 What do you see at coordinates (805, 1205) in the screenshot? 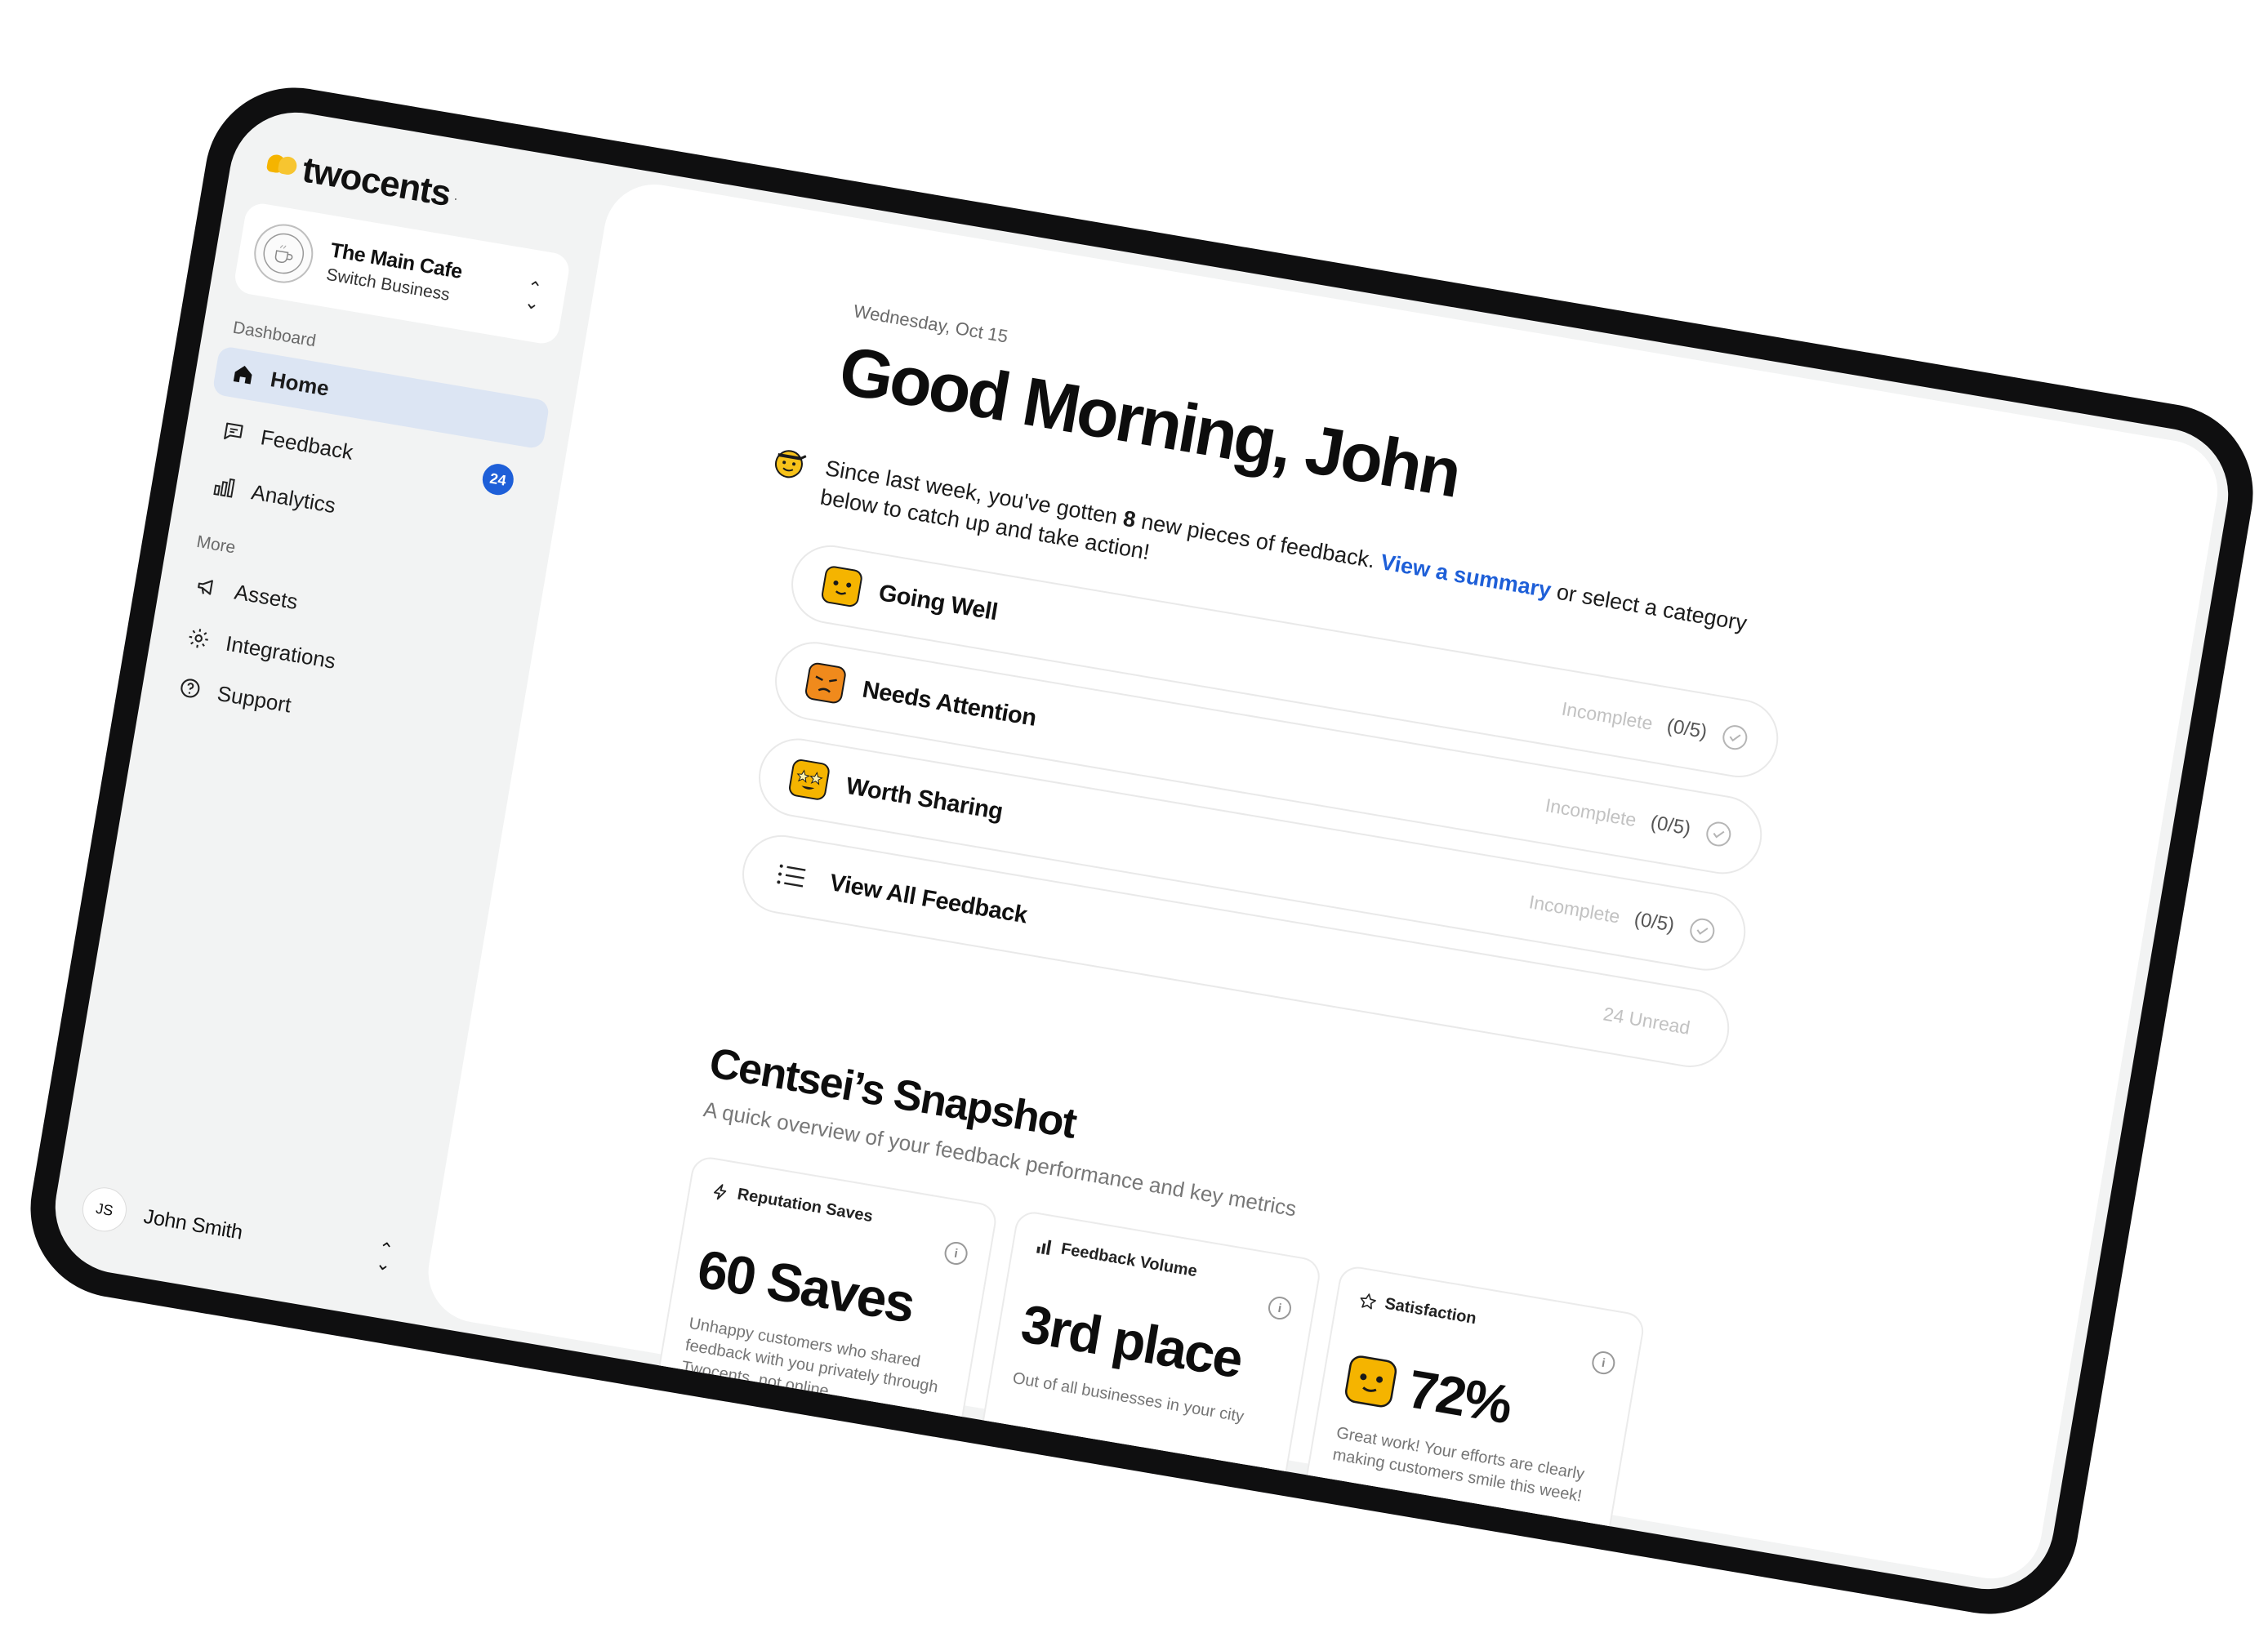
I see `card-title: Reputation Saves` at bounding box center [805, 1205].